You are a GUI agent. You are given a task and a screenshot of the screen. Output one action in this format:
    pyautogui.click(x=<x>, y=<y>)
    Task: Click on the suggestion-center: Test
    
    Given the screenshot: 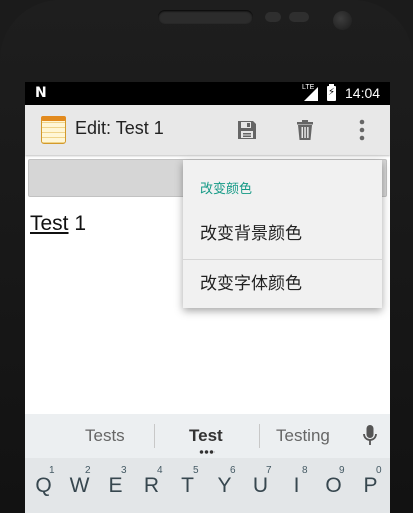 What is the action you would take?
    pyautogui.click(x=206, y=436)
    